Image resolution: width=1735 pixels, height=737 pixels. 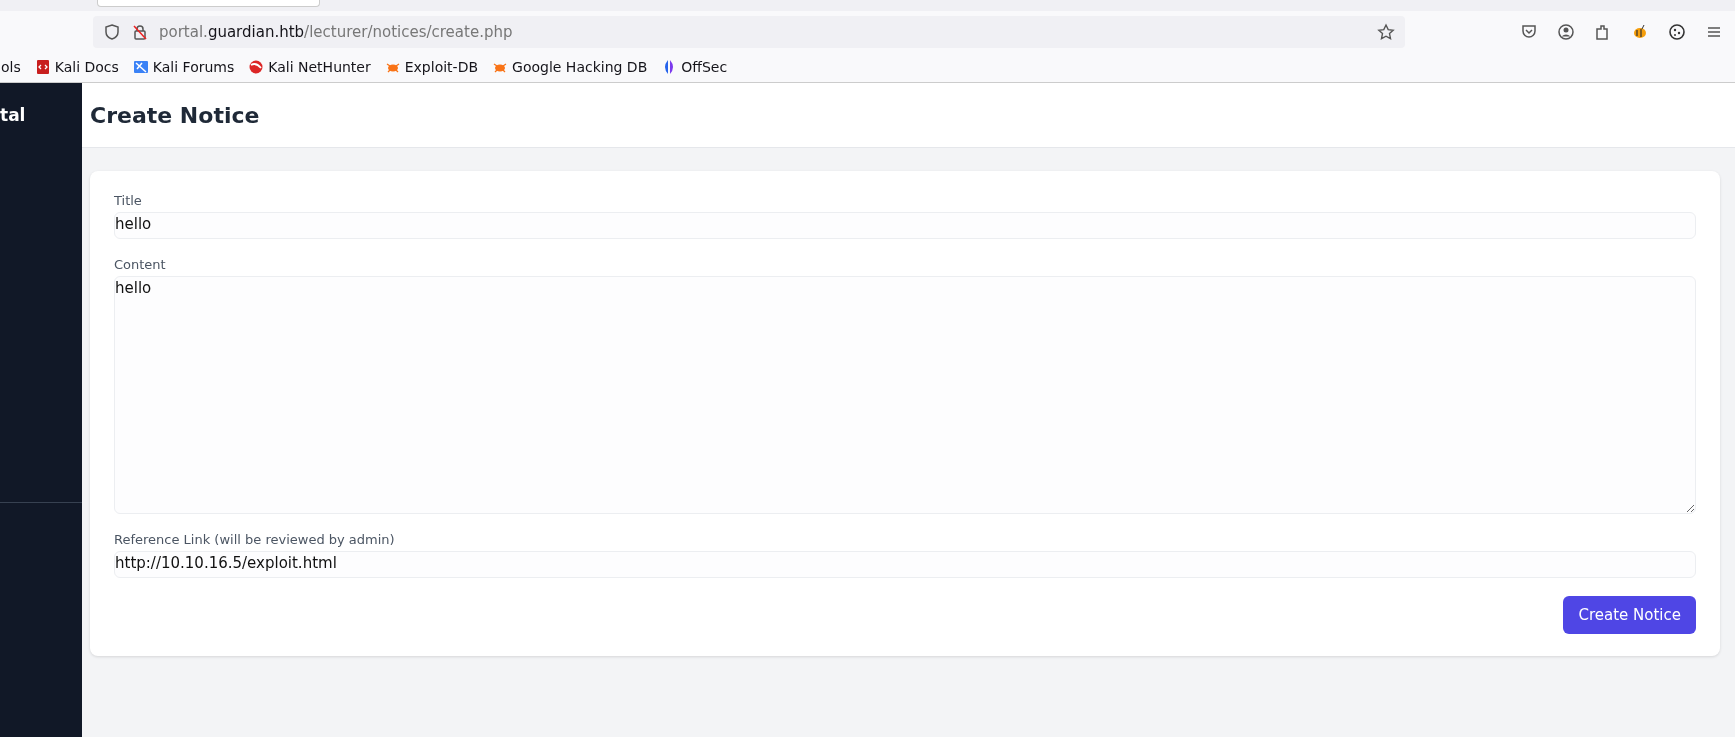 What do you see at coordinates (570, 67) in the screenshot?
I see `bookmark-item: Google Hacking DB` at bounding box center [570, 67].